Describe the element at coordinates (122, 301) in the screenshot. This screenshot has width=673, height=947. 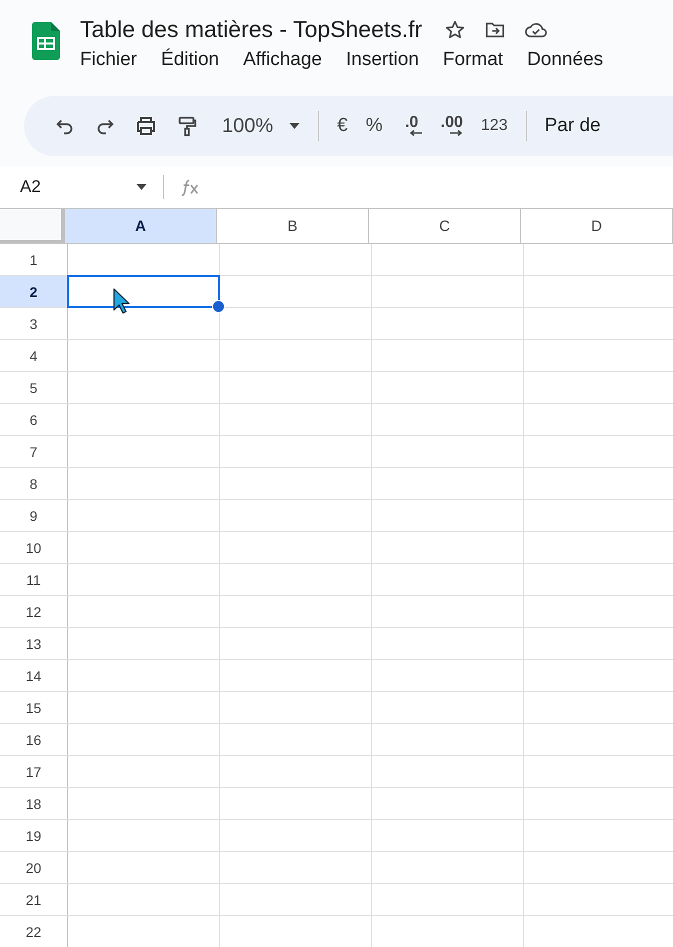
I see `mouse-pointer-icon` at that location.